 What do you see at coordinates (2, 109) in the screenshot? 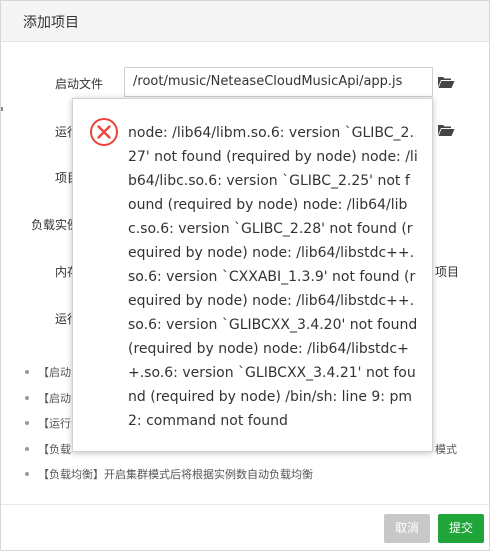
I see `left-edge-marker` at bounding box center [2, 109].